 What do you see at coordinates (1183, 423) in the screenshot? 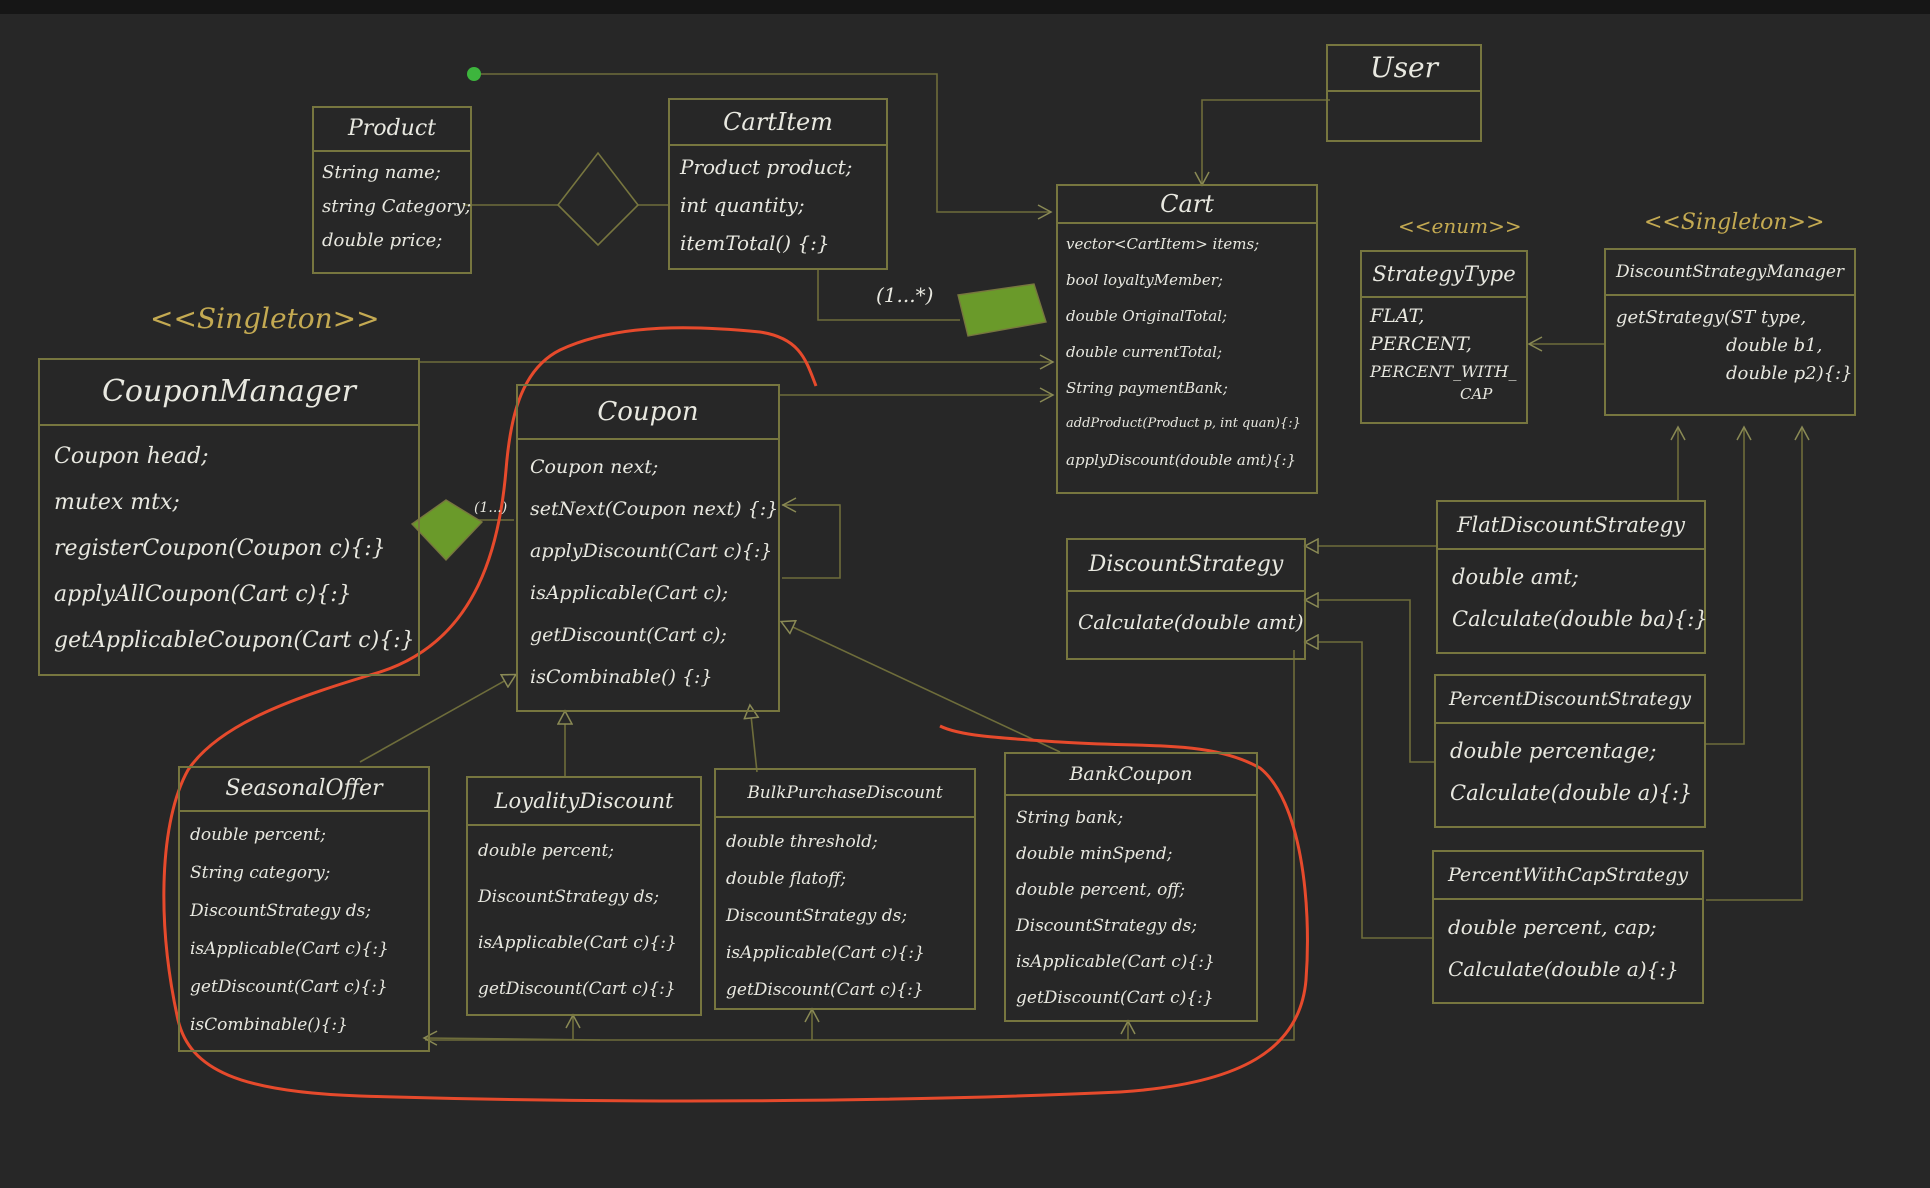
I see `field: addProduct(Product p, int quan){:}` at bounding box center [1183, 423].